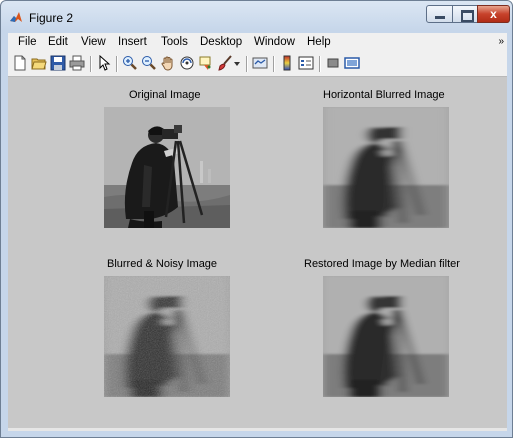 The image size is (513, 438). Describe the element at coordinates (174, 42) in the screenshot. I see `menu-tools: Tools` at that location.